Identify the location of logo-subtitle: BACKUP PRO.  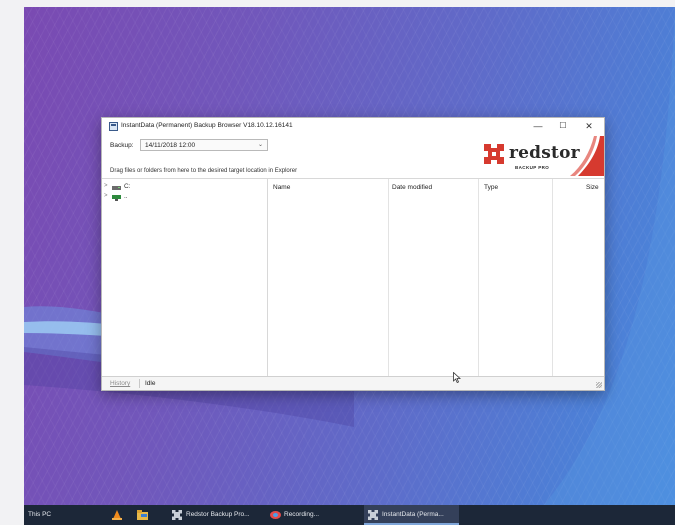
(532, 167).